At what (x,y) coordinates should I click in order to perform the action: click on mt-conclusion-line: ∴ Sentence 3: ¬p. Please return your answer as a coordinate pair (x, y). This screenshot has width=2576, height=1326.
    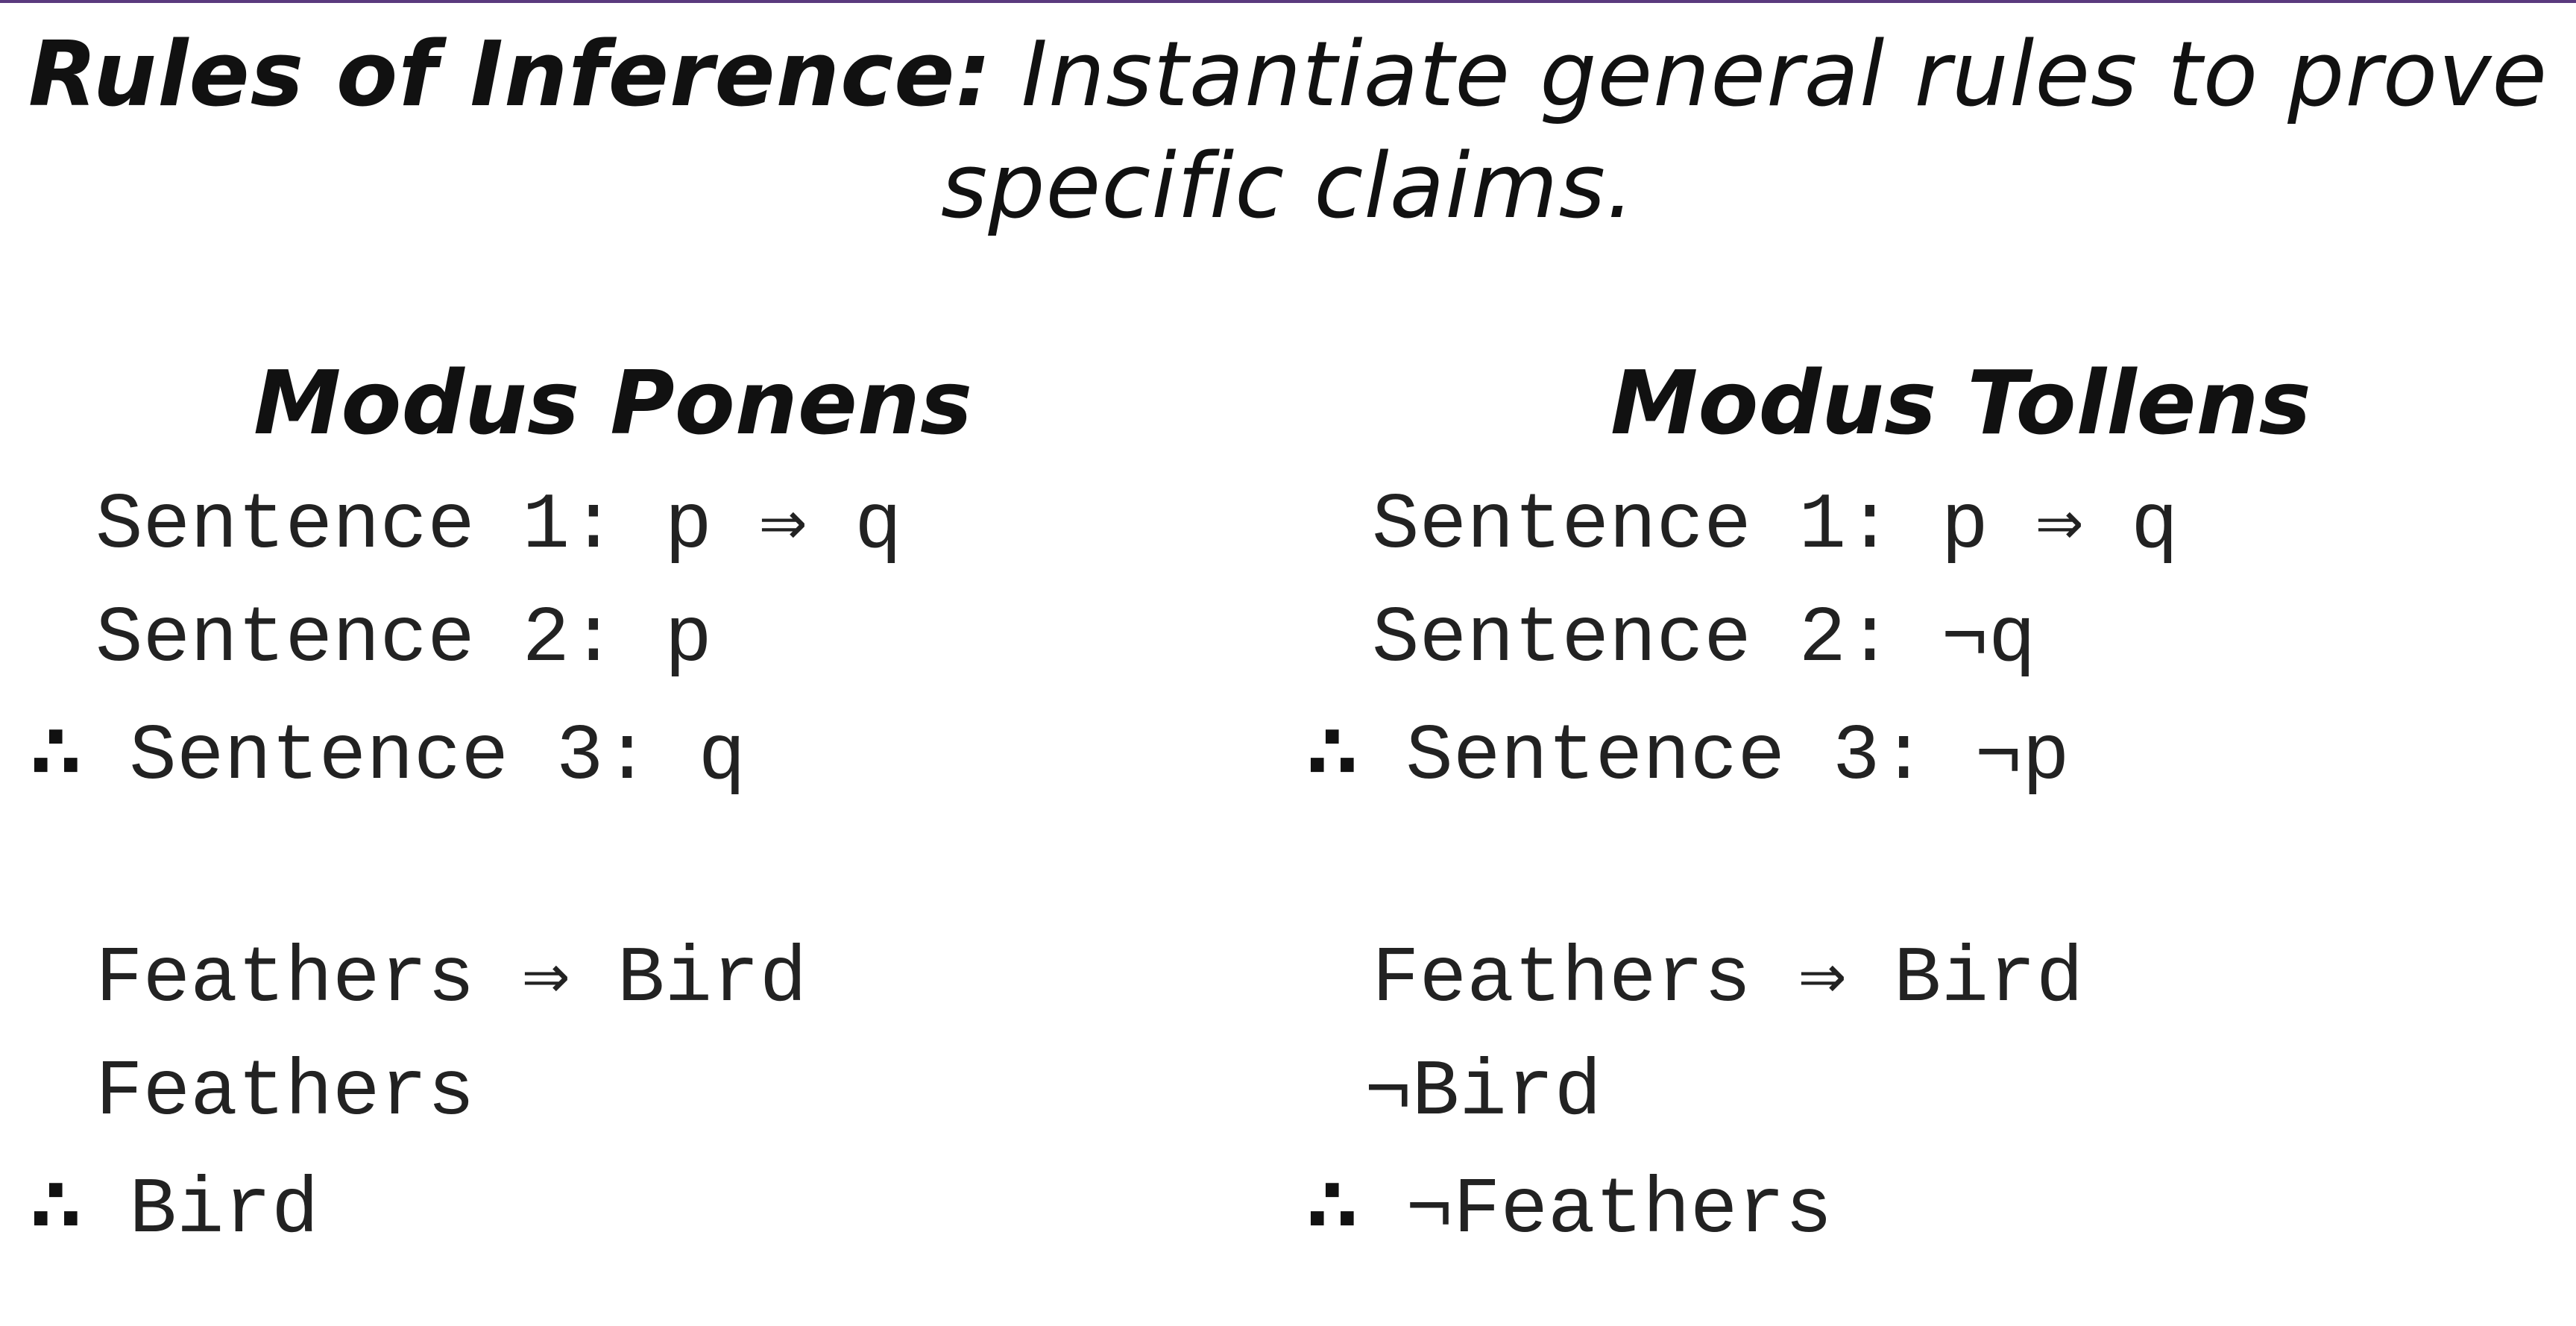
    Looking at the image, I should click on (1688, 754).